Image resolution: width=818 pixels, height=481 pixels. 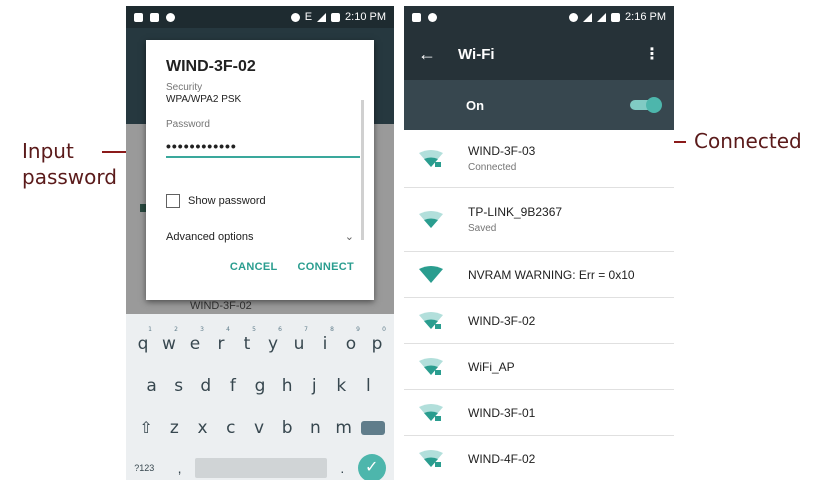 I want to click on key-u-wrap: 7u, so click(x=299, y=340).